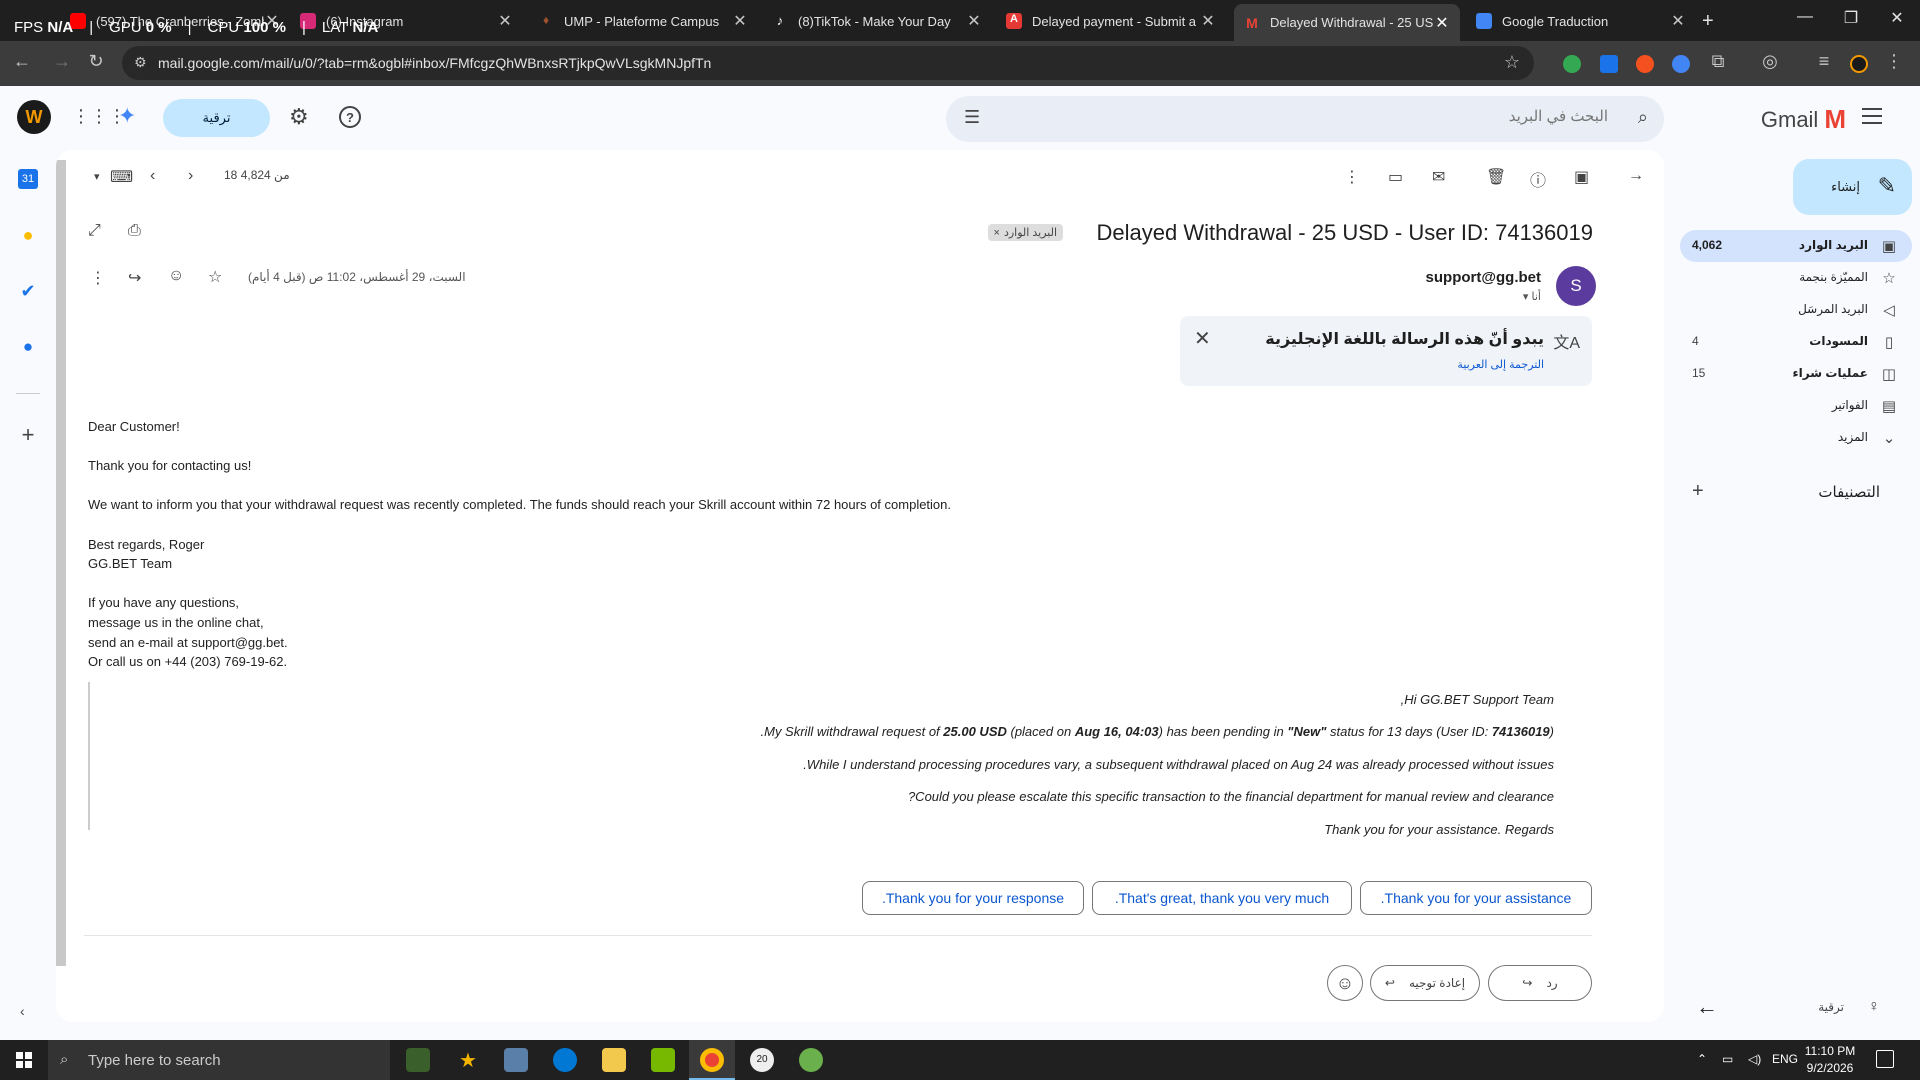 Image resolution: width=1920 pixels, height=1080 pixels. What do you see at coordinates (152, 176) in the screenshot?
I see `older-chevron-icon: ‹` at bounding box center [152, 176].